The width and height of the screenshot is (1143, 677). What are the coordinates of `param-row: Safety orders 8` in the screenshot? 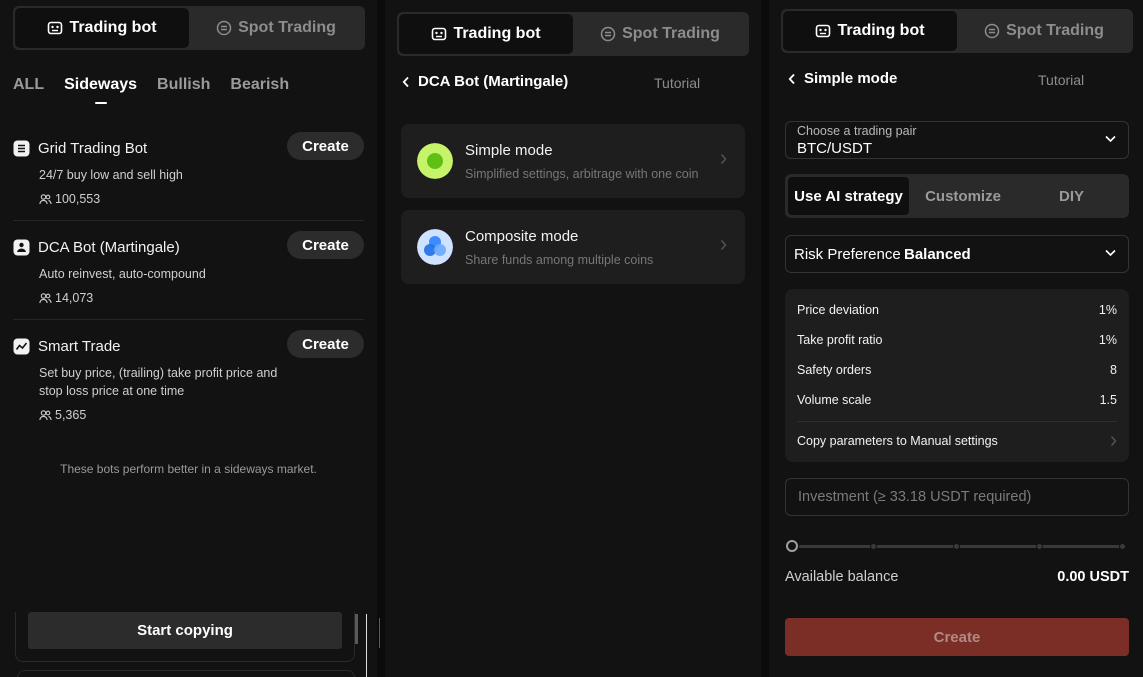 It's located at (957, 373).